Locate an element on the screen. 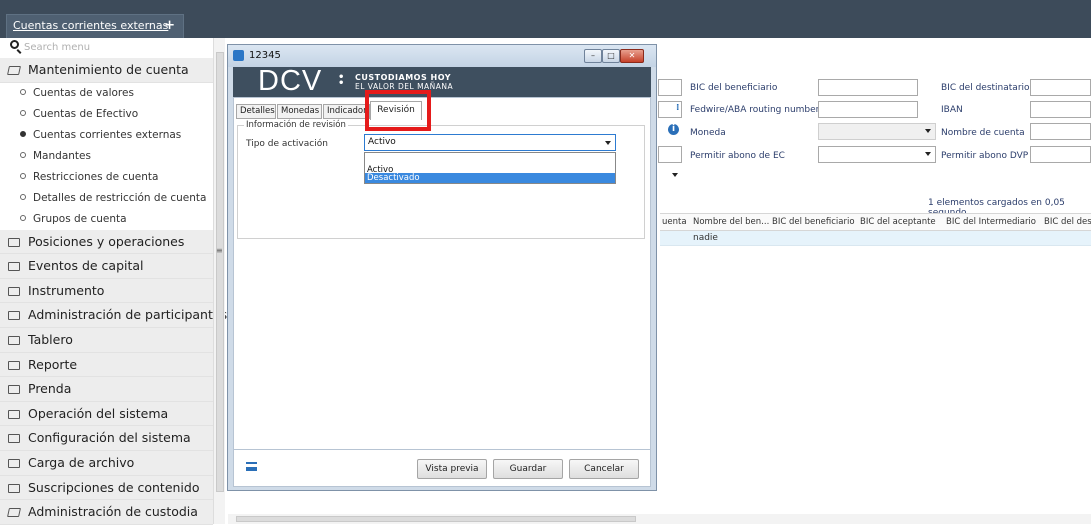  sidebar-section: Operación del sistema is located at coordinates (106, 414).